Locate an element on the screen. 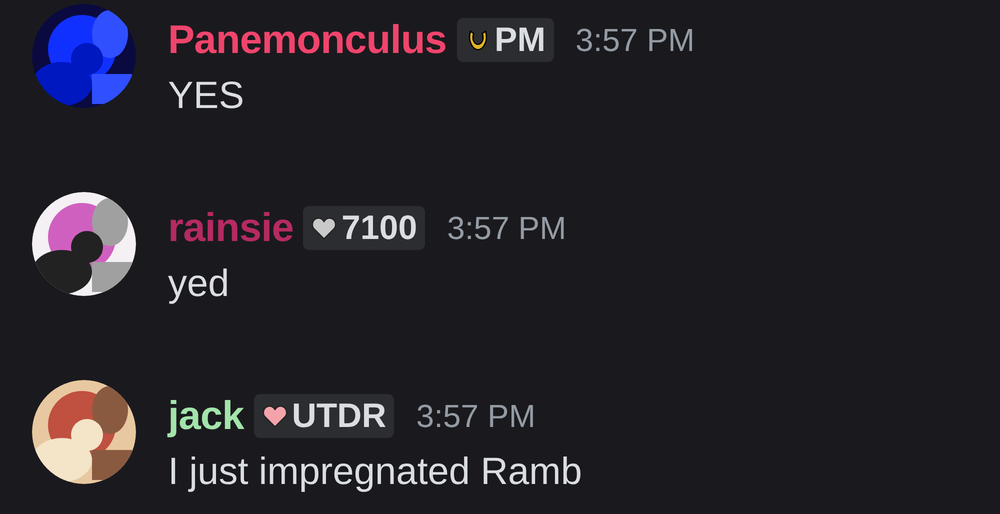 This screenshot has height=514, width=1000. username: Panemonculus is located at coordinates (307, 40).